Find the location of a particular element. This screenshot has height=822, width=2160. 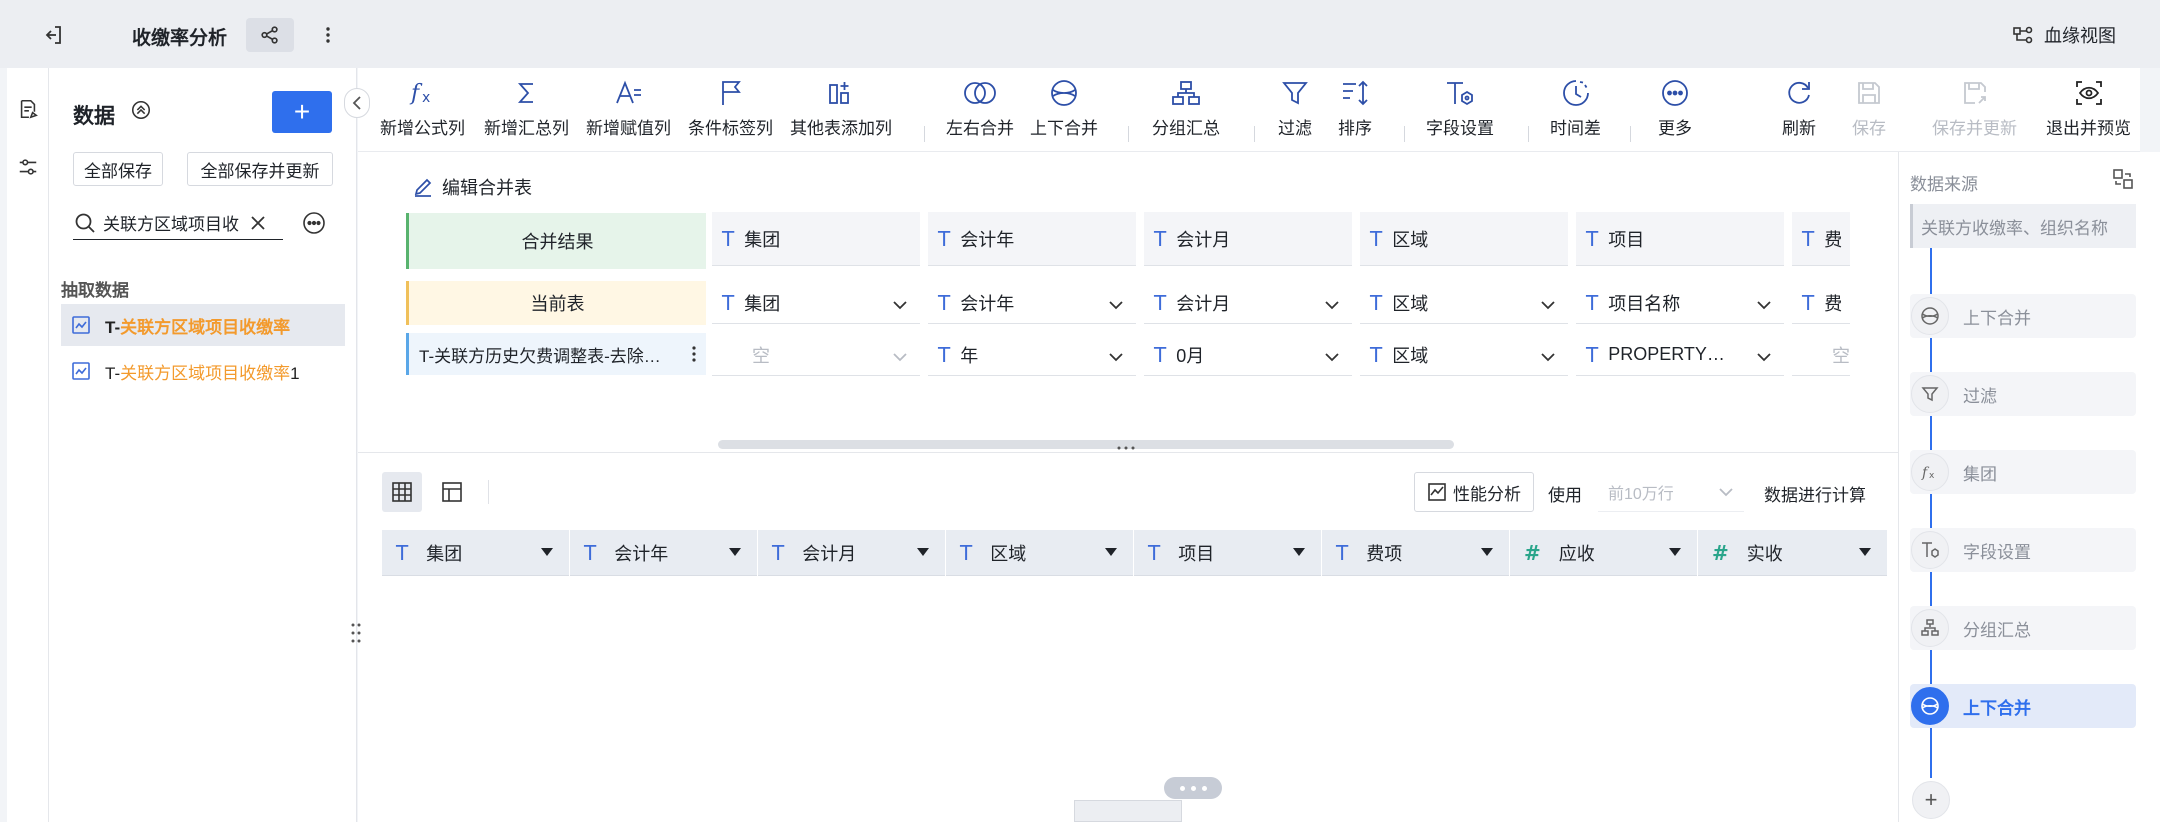

exit-and-preview-button: 退出并预览 is located at coordinates (2088, 107).